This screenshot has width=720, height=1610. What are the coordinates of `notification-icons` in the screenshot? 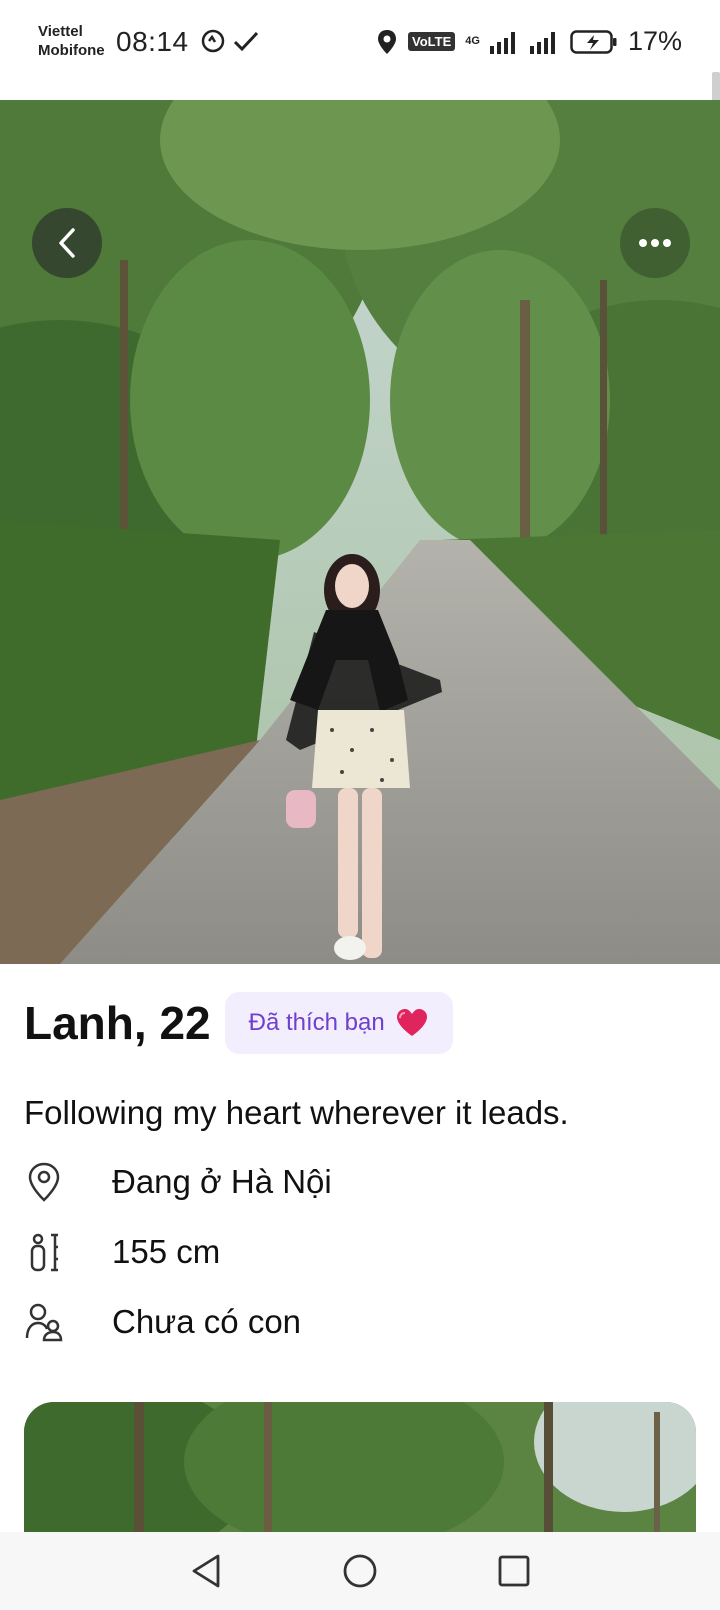 It's located at (230, 41).